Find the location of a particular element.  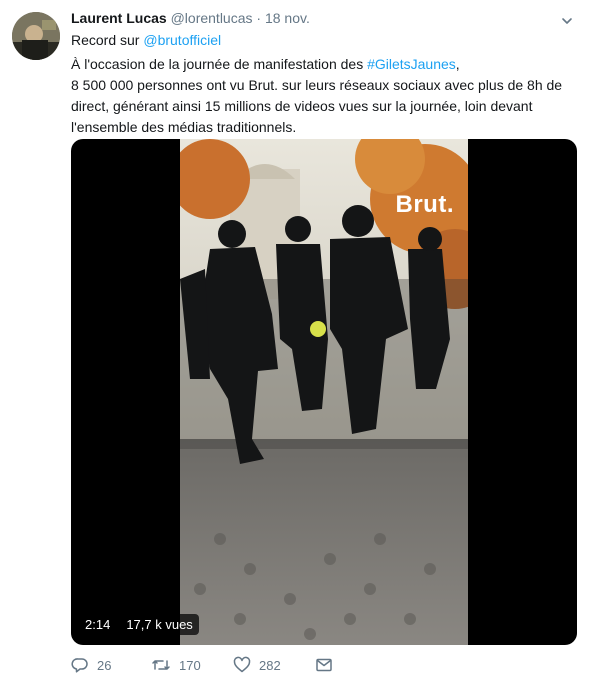

avatar is located at coordinates (36, 36).